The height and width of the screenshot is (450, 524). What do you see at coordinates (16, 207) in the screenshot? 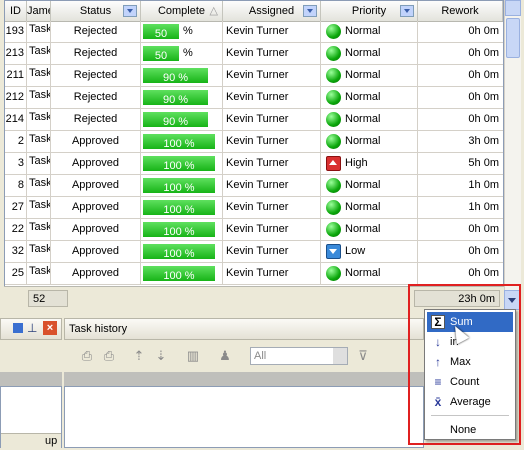
I see `cell-id: 27` at bounding box center [16, 207].